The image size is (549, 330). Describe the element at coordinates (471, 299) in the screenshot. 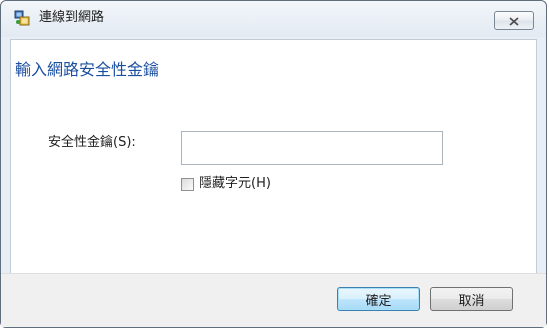

I see `cancel-button: 取消` at that location.